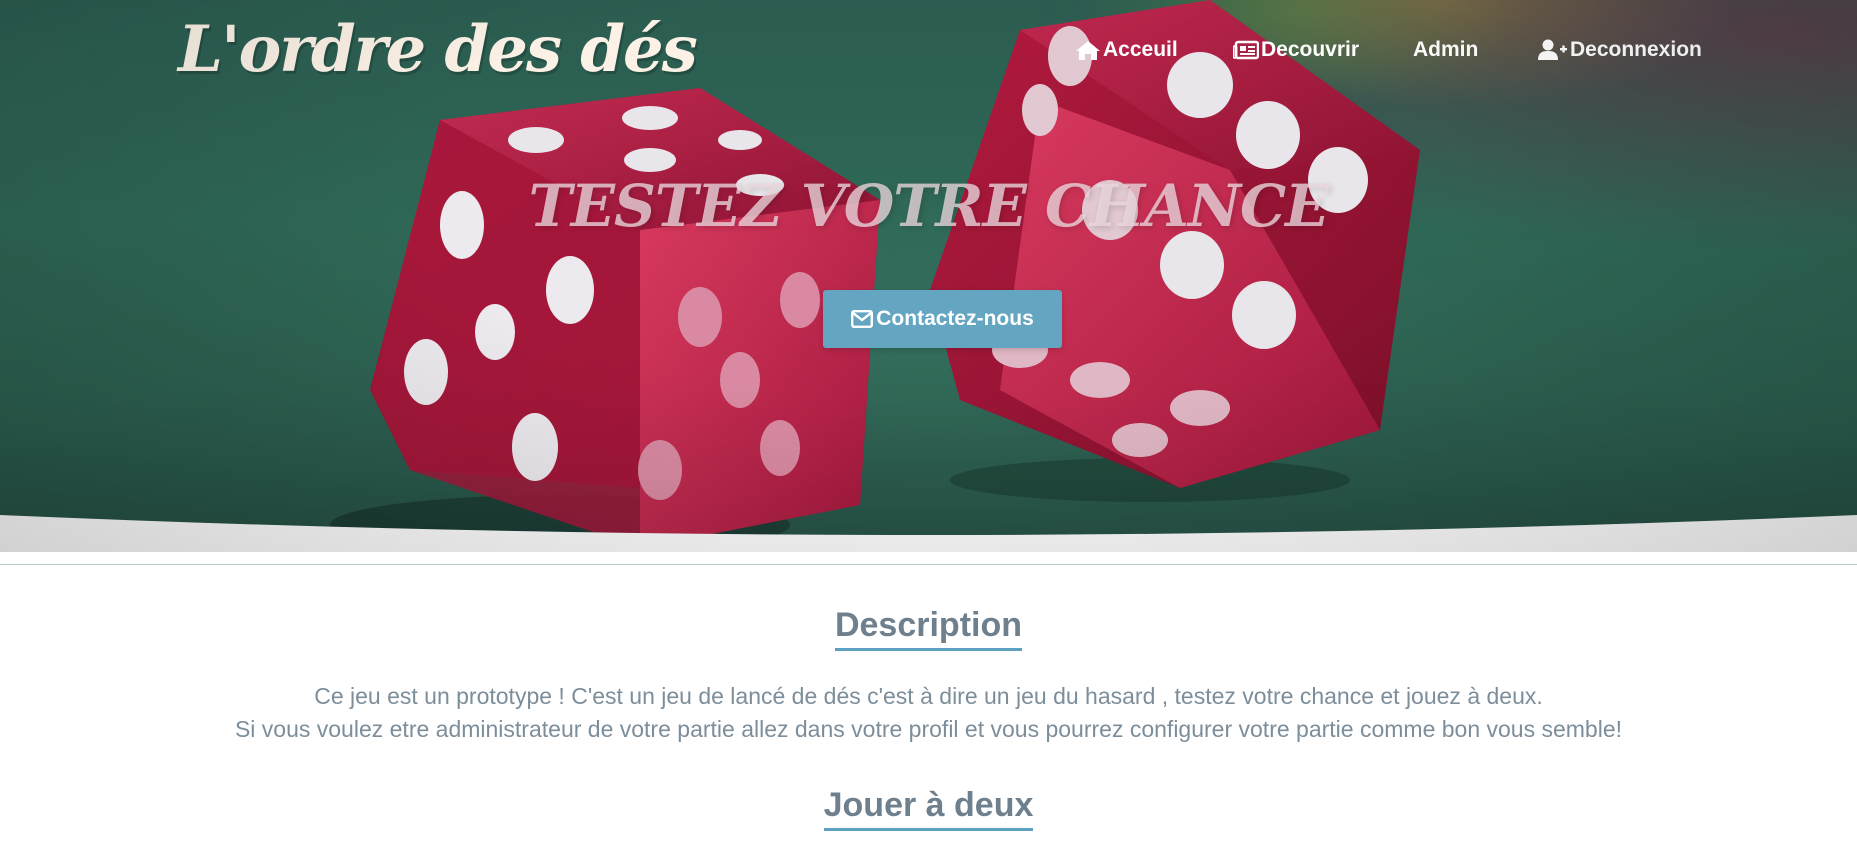  I want to click on contact-button: Contactez-nous, so click(942, 319).